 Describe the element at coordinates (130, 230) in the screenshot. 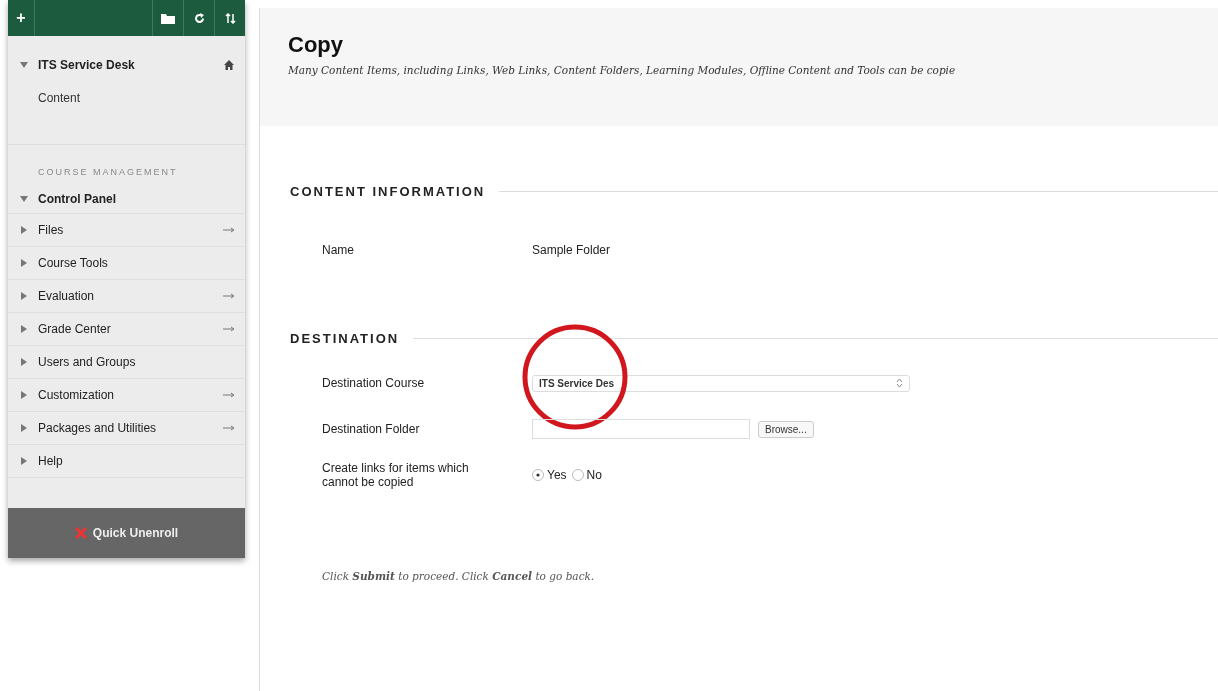

I see `sidebar-item: Files` at that location.